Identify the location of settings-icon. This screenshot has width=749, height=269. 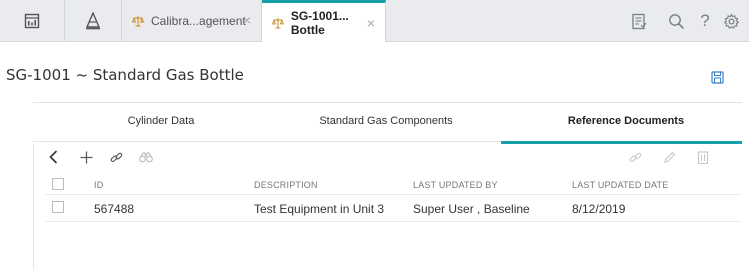
(731, 20).